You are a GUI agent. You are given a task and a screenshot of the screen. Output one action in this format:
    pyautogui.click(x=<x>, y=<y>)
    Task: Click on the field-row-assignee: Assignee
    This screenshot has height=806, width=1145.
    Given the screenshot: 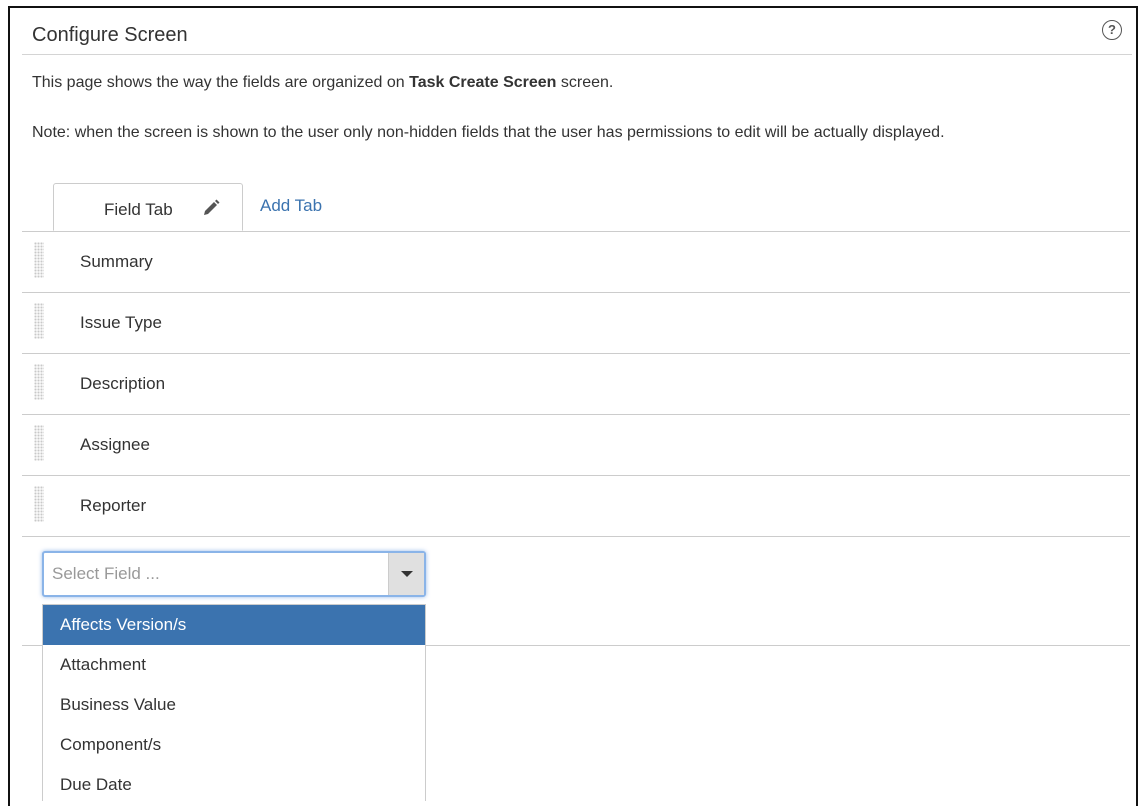 What is the action you would take?
    pyautogui.click(x=576, y=445)
    